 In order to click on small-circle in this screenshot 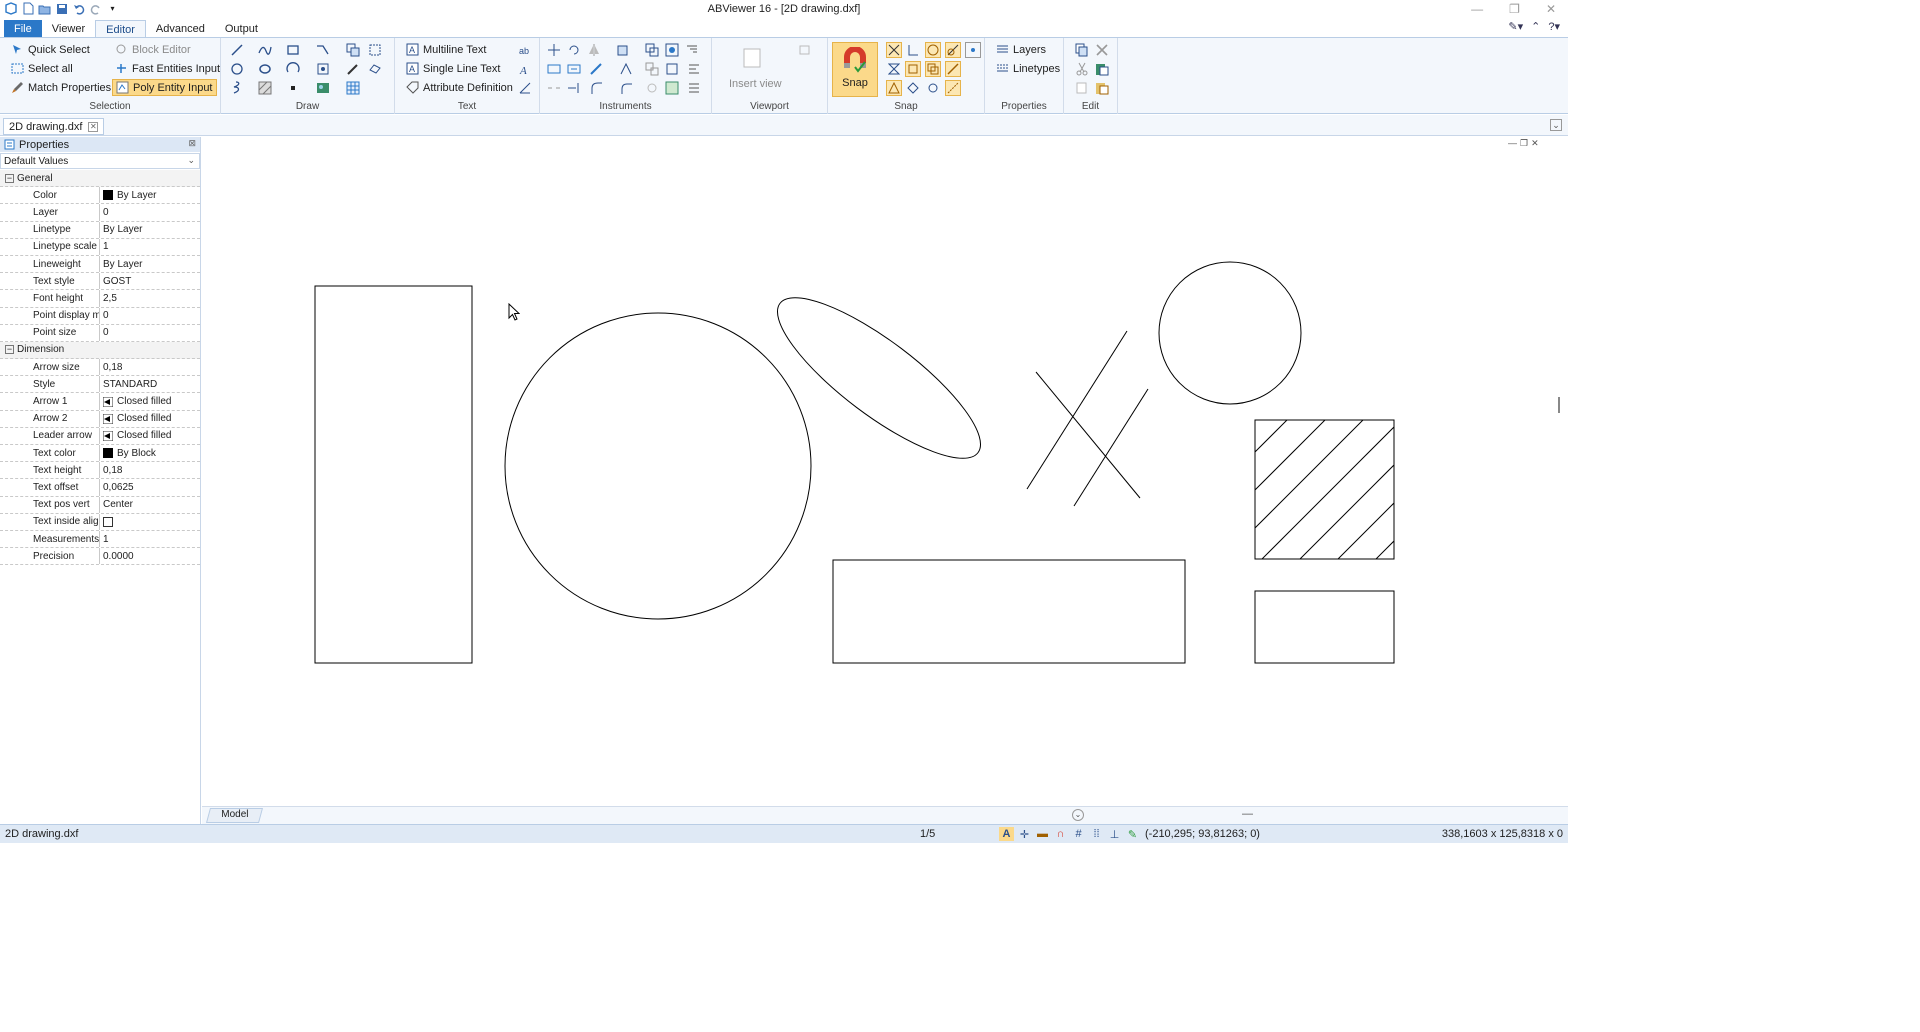, I will do `click(1230, 333)`.